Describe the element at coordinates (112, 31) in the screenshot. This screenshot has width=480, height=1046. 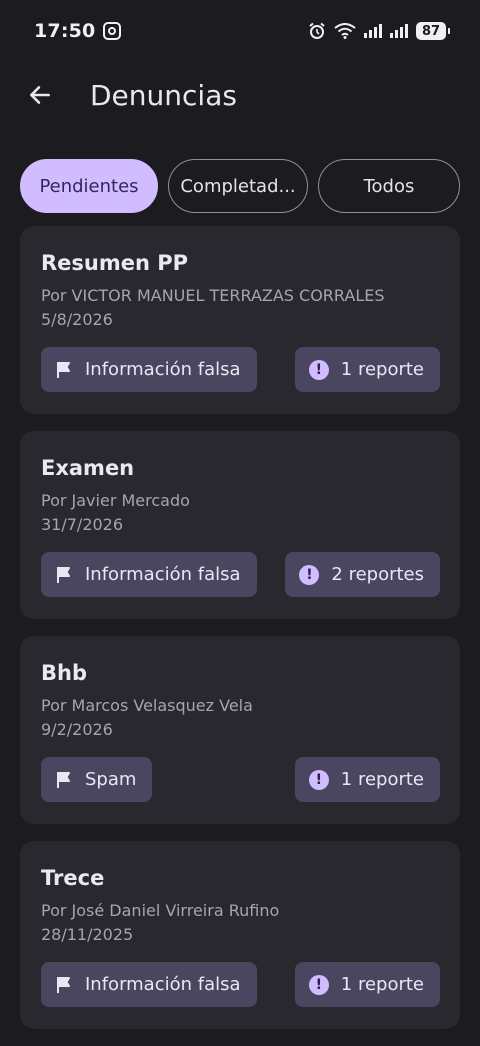
I see `instagram-notification-icon` at that location.